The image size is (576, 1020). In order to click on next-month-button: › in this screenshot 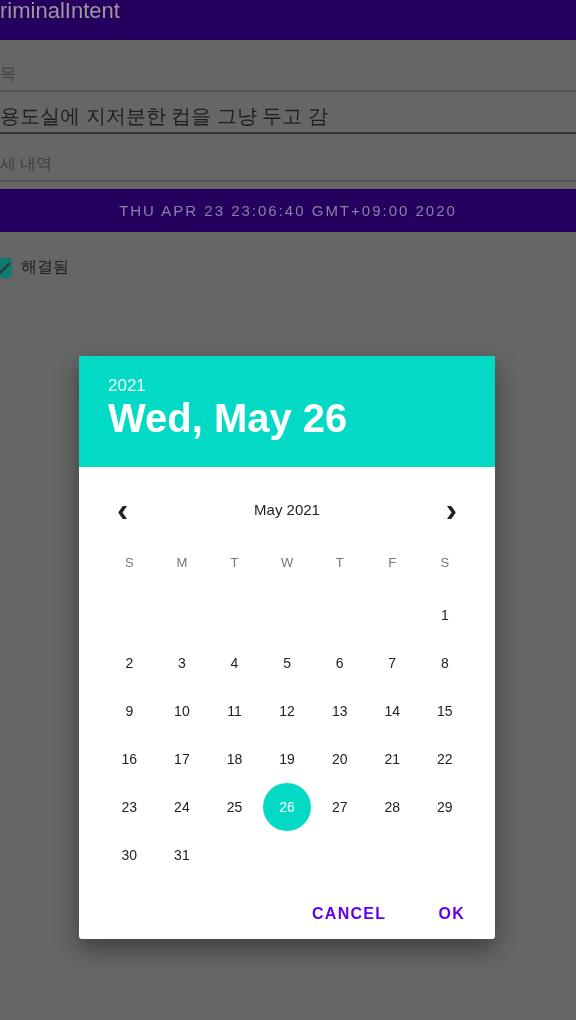, I will do `click(451, 509)`.